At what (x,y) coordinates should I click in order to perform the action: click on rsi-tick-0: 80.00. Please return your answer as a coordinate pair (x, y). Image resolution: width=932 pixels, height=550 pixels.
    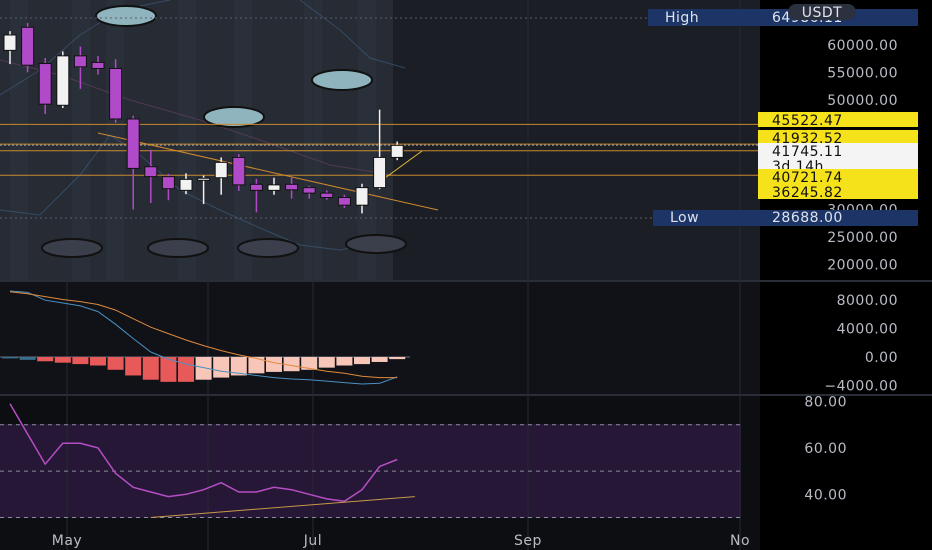
    Looking at the image, I should click on (825, 403).